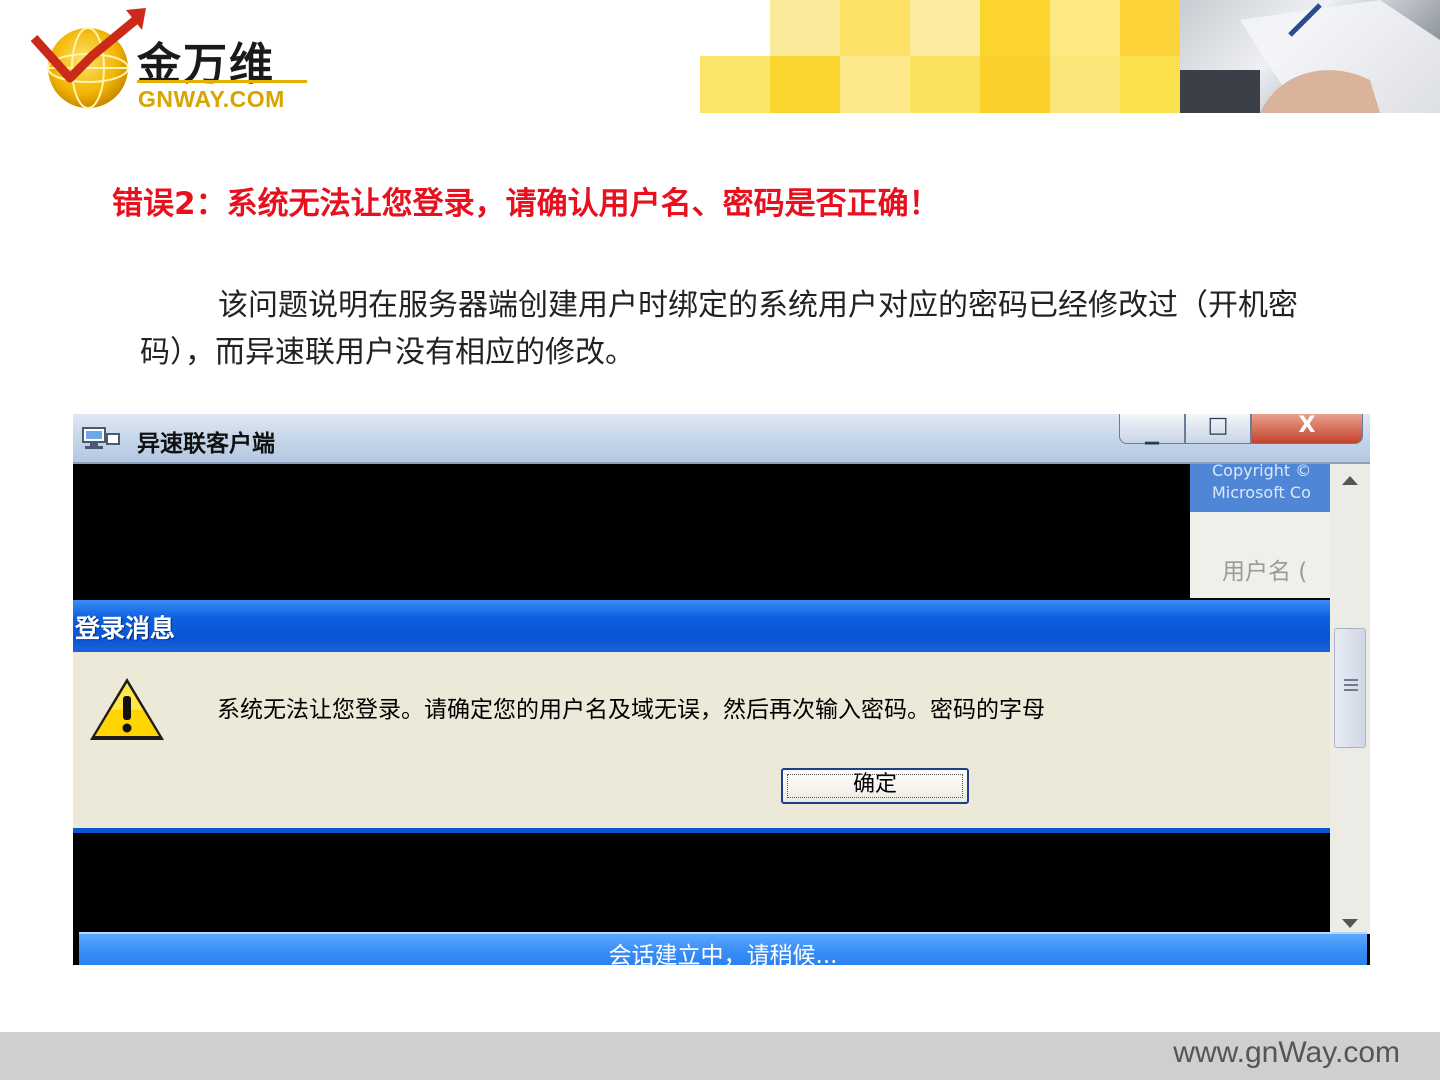 This screenshot has height=1080, width=1440. Describe the element at coordinates (222, 81) in the screenshot. I see `brand-underline` at that location.